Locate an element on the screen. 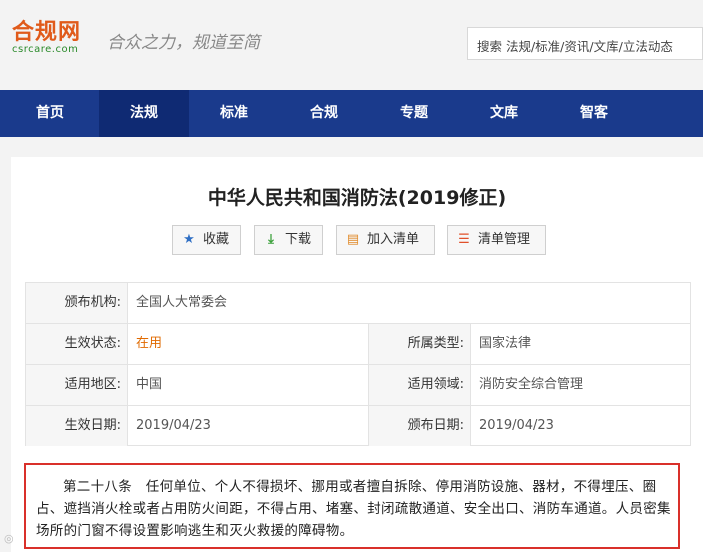  nav-item-library: 文库 is located at coordinates (504, 113).